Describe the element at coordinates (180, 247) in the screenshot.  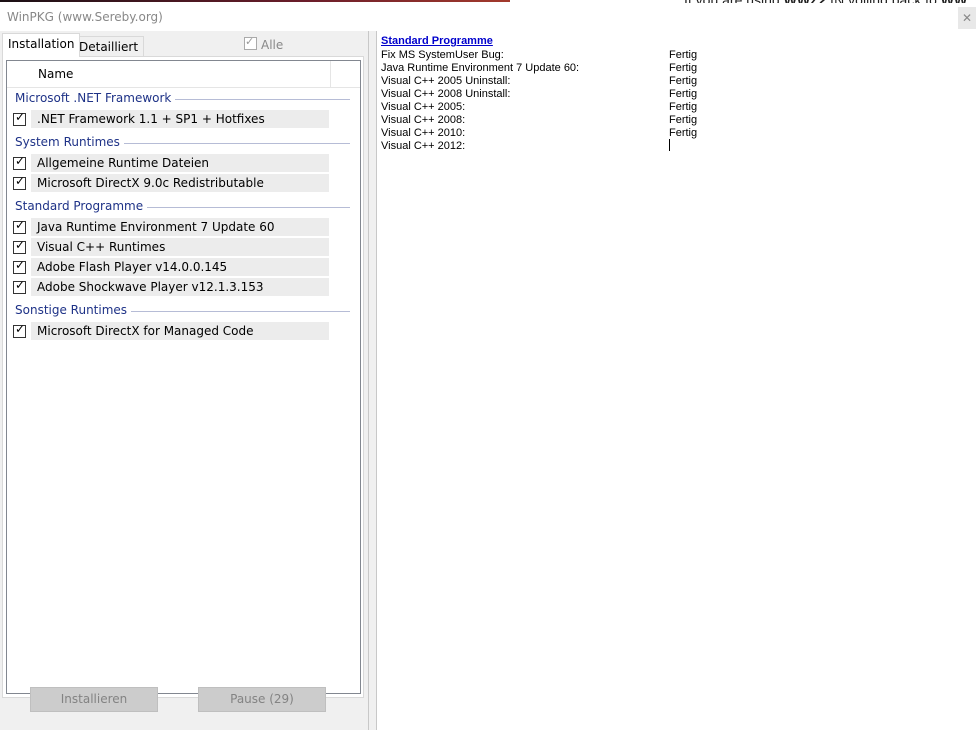
I see `list-item-label: Visual C++ Runtimes` at that location.